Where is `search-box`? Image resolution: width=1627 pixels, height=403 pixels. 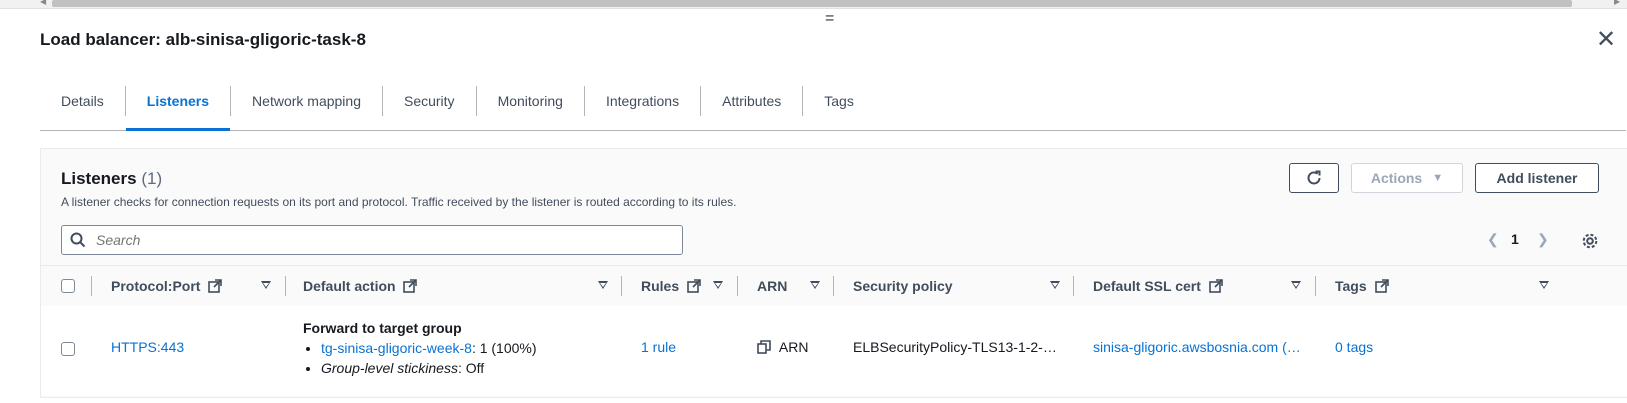
search-box is located at coordinates (372, 240).